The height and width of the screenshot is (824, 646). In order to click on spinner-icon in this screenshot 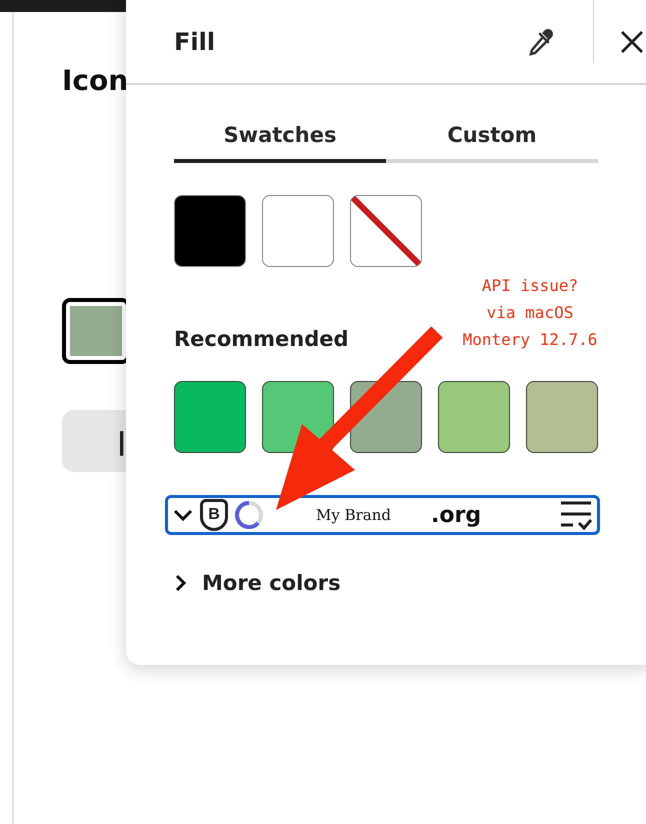, I will do `click(249, 515)`.